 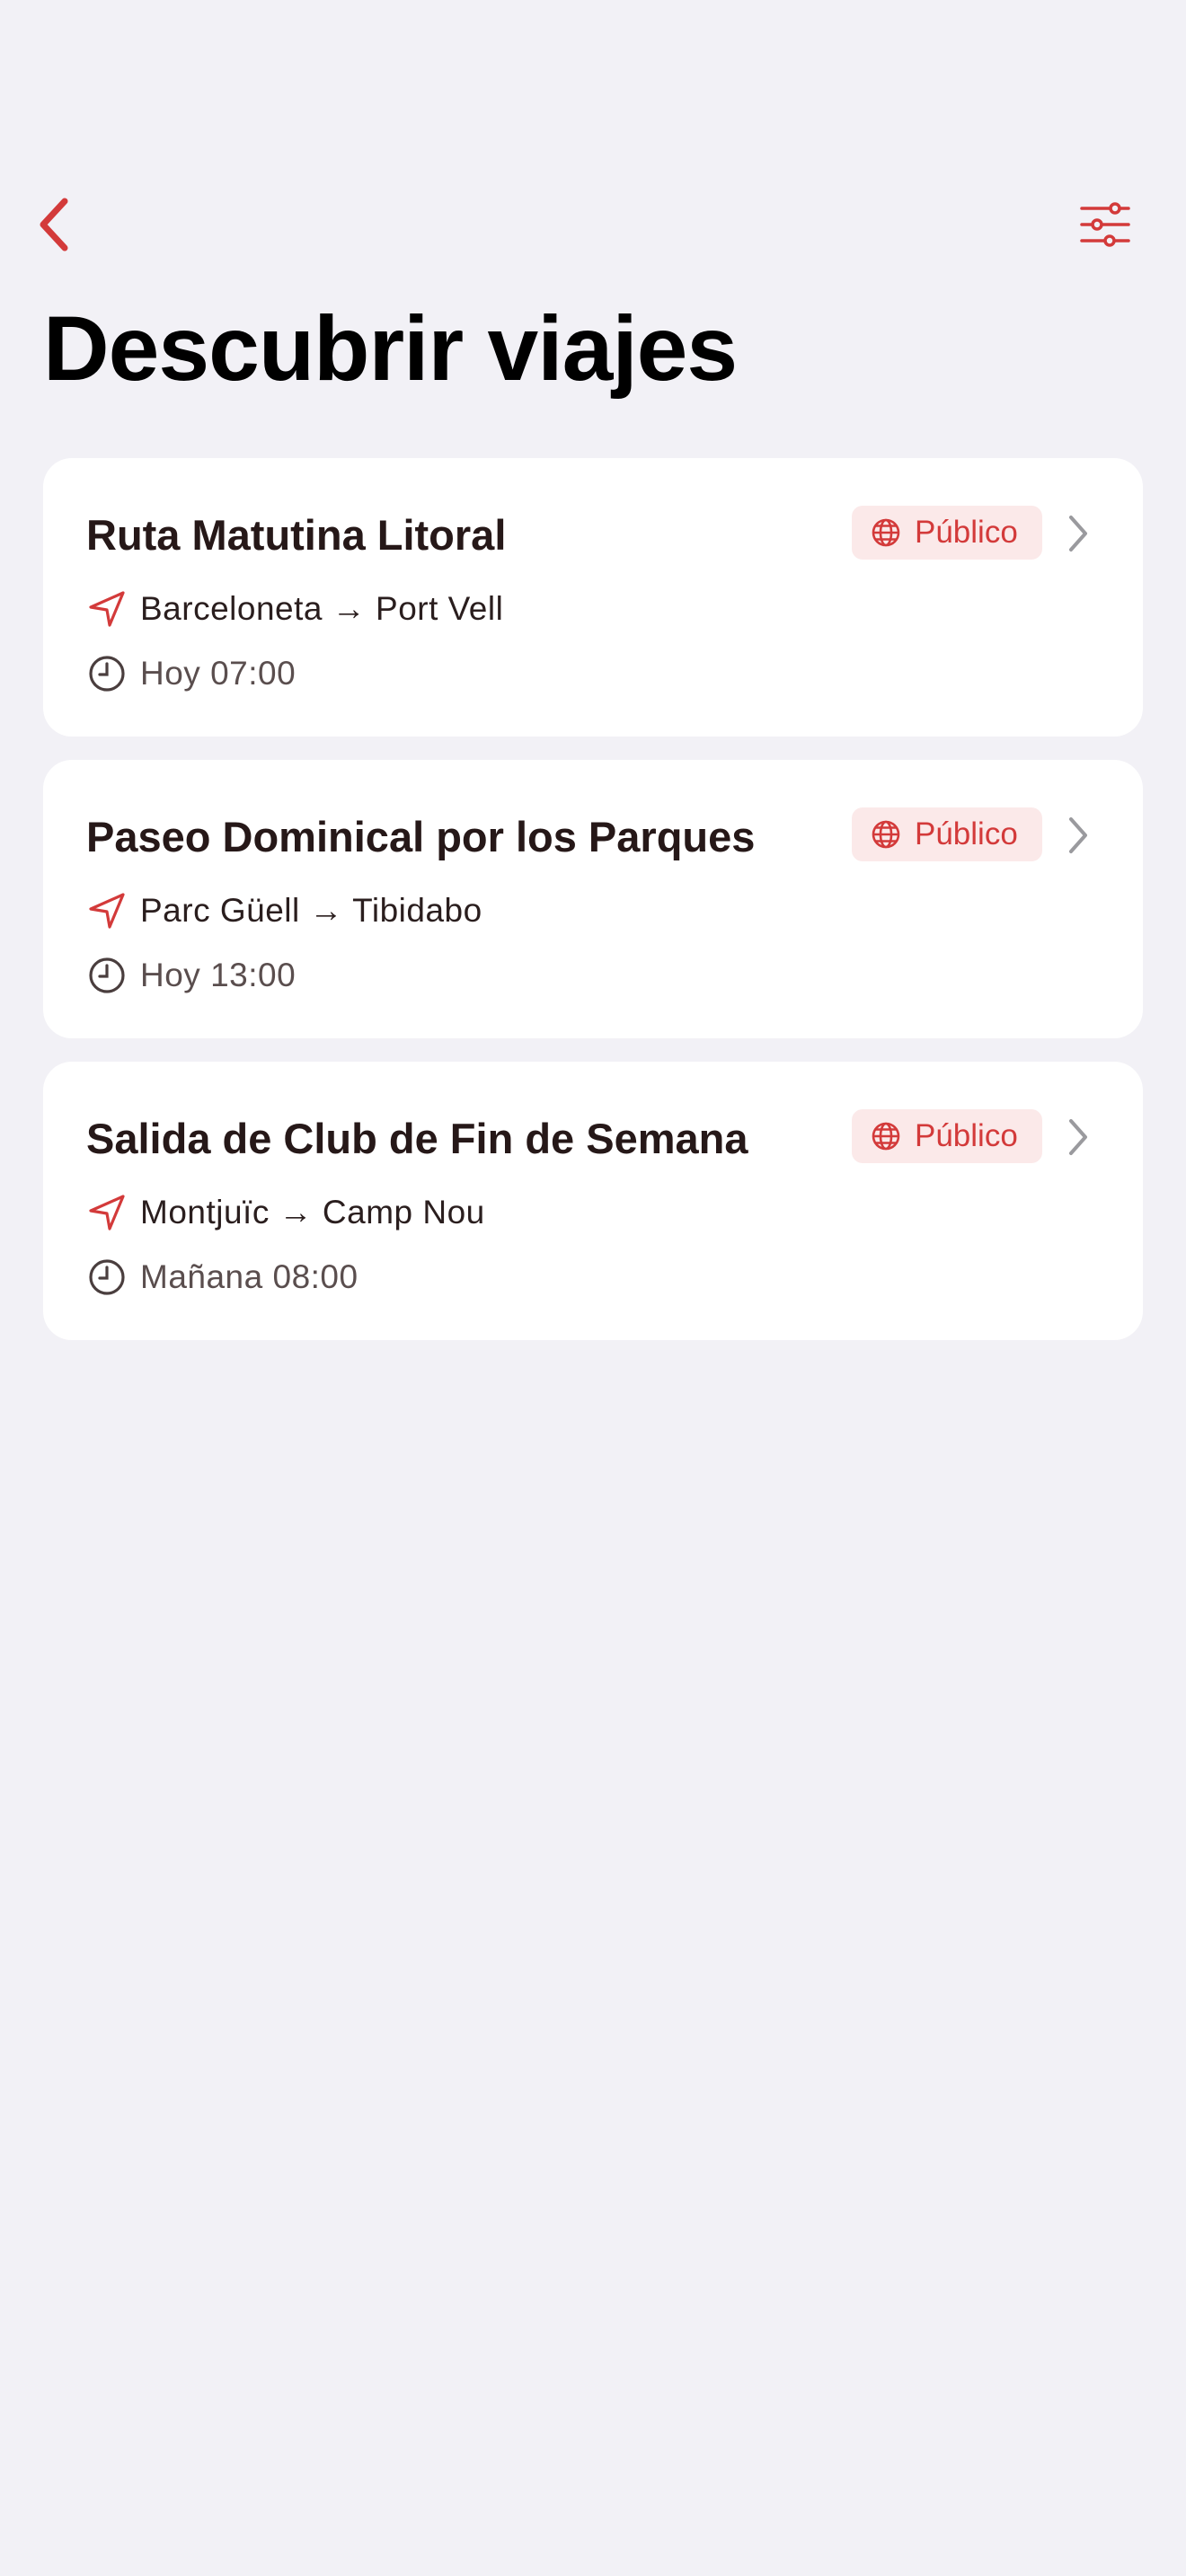 What do you see at coordinates (390, 348) in the screenshot?
I see `page-title: Descubrir viajes` at bounding box center [390, 348].